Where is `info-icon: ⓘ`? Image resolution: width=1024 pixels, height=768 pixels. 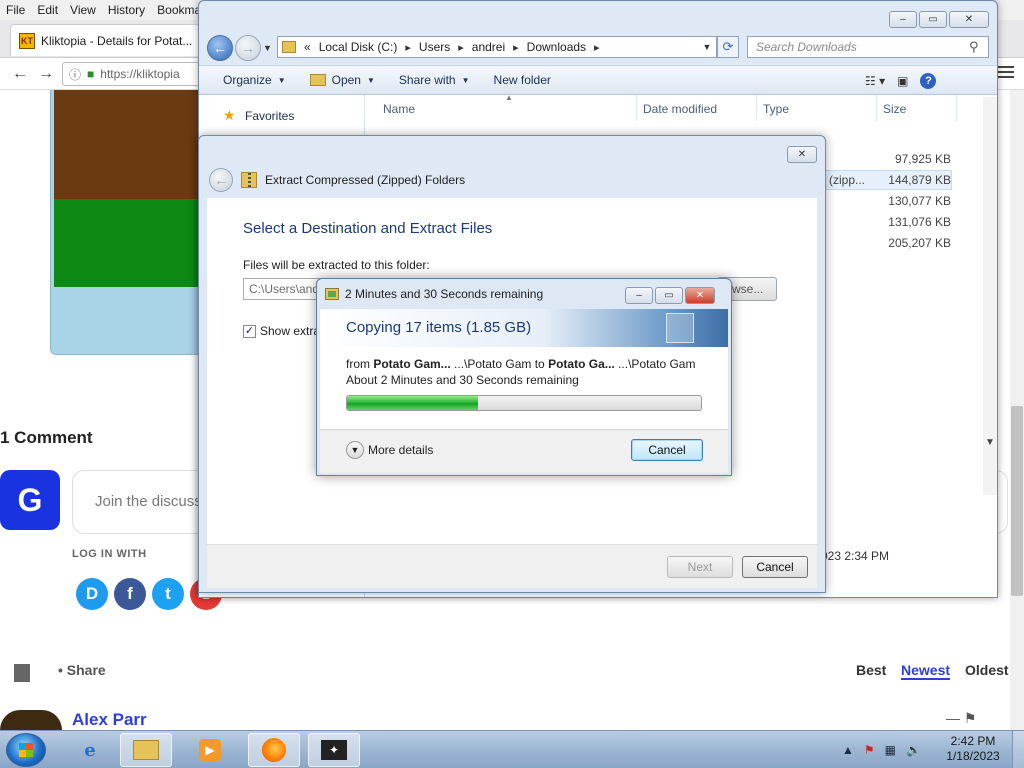
info-icon: ⓘ is located at coordinates (75, 74).